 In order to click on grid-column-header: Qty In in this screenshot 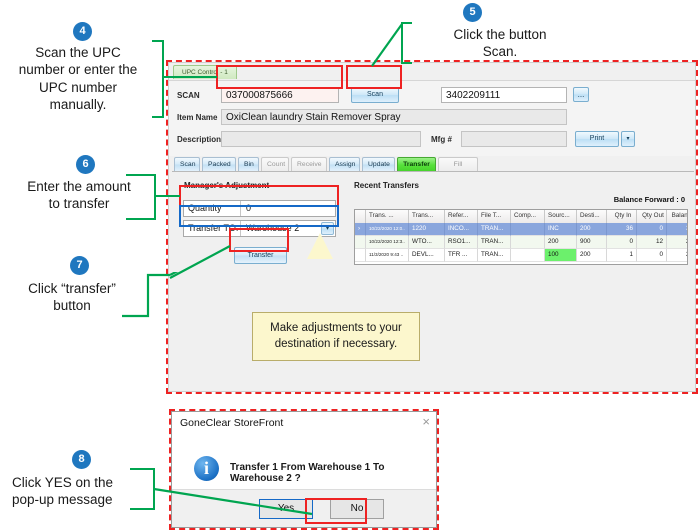, I will do `click(622, 216)`.